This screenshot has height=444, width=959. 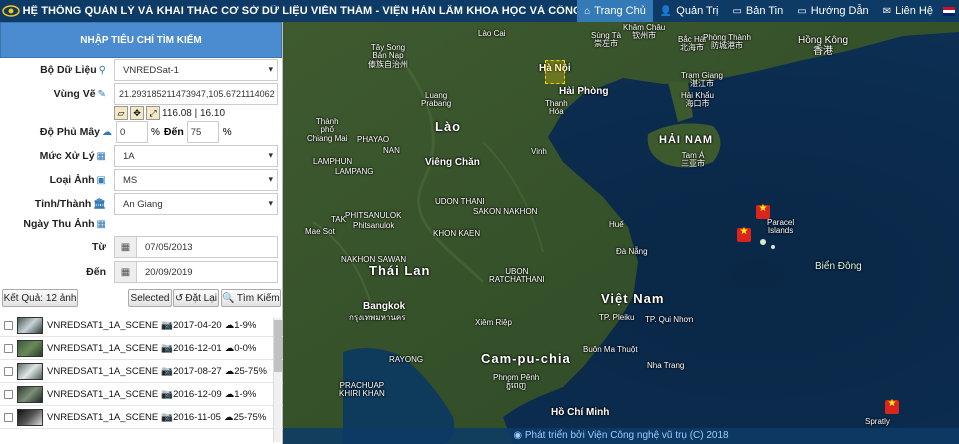 What do you see at coordinates (74, 94) in the screenshot?
I see `area-label-text: Vùng Vẽ` at bounding box center [74, 94].